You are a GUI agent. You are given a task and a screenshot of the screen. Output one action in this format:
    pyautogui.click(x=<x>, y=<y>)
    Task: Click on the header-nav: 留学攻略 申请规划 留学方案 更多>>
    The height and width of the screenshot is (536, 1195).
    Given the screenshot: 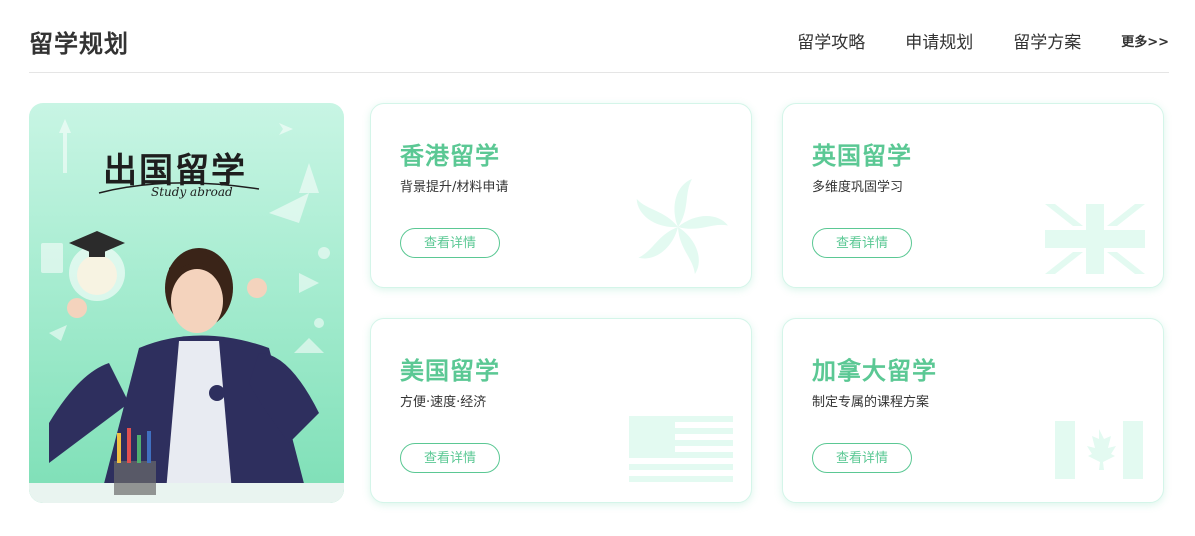 What is the action you would take?
    pyautogui.click(x=963, y=40)
    